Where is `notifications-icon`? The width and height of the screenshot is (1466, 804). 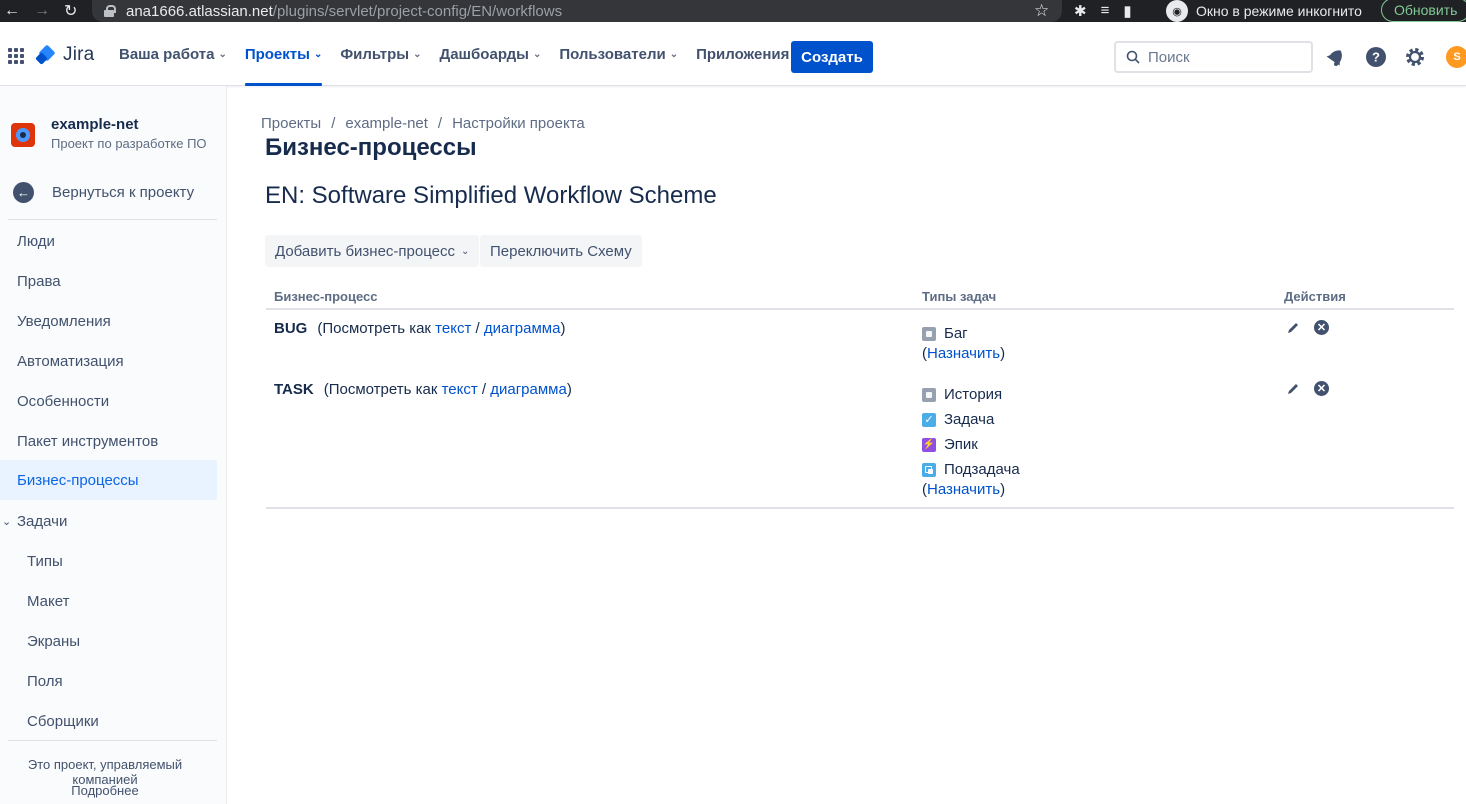 notifications-icon is located at coordinates (1336, 57).